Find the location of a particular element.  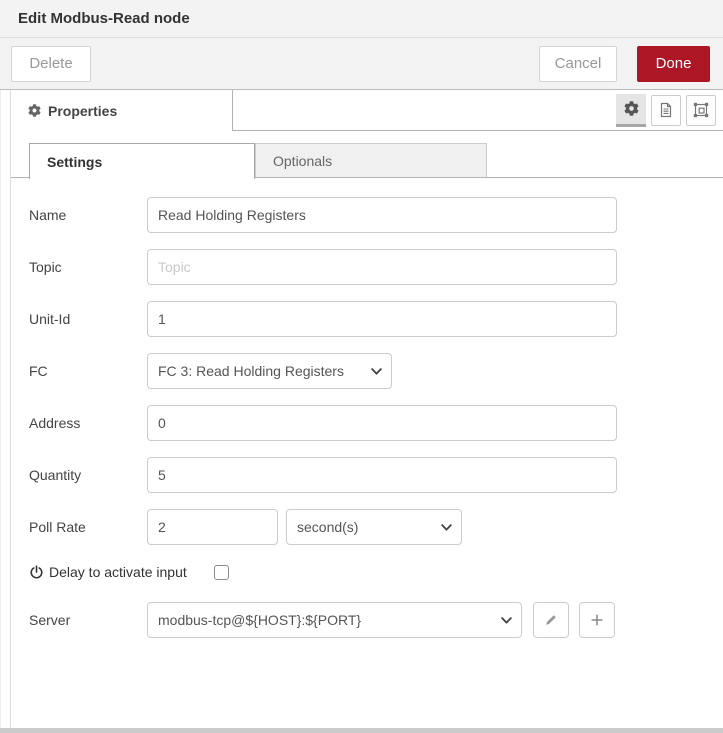

delay-row: Delay to activate input is located at coordinates (376, 572).